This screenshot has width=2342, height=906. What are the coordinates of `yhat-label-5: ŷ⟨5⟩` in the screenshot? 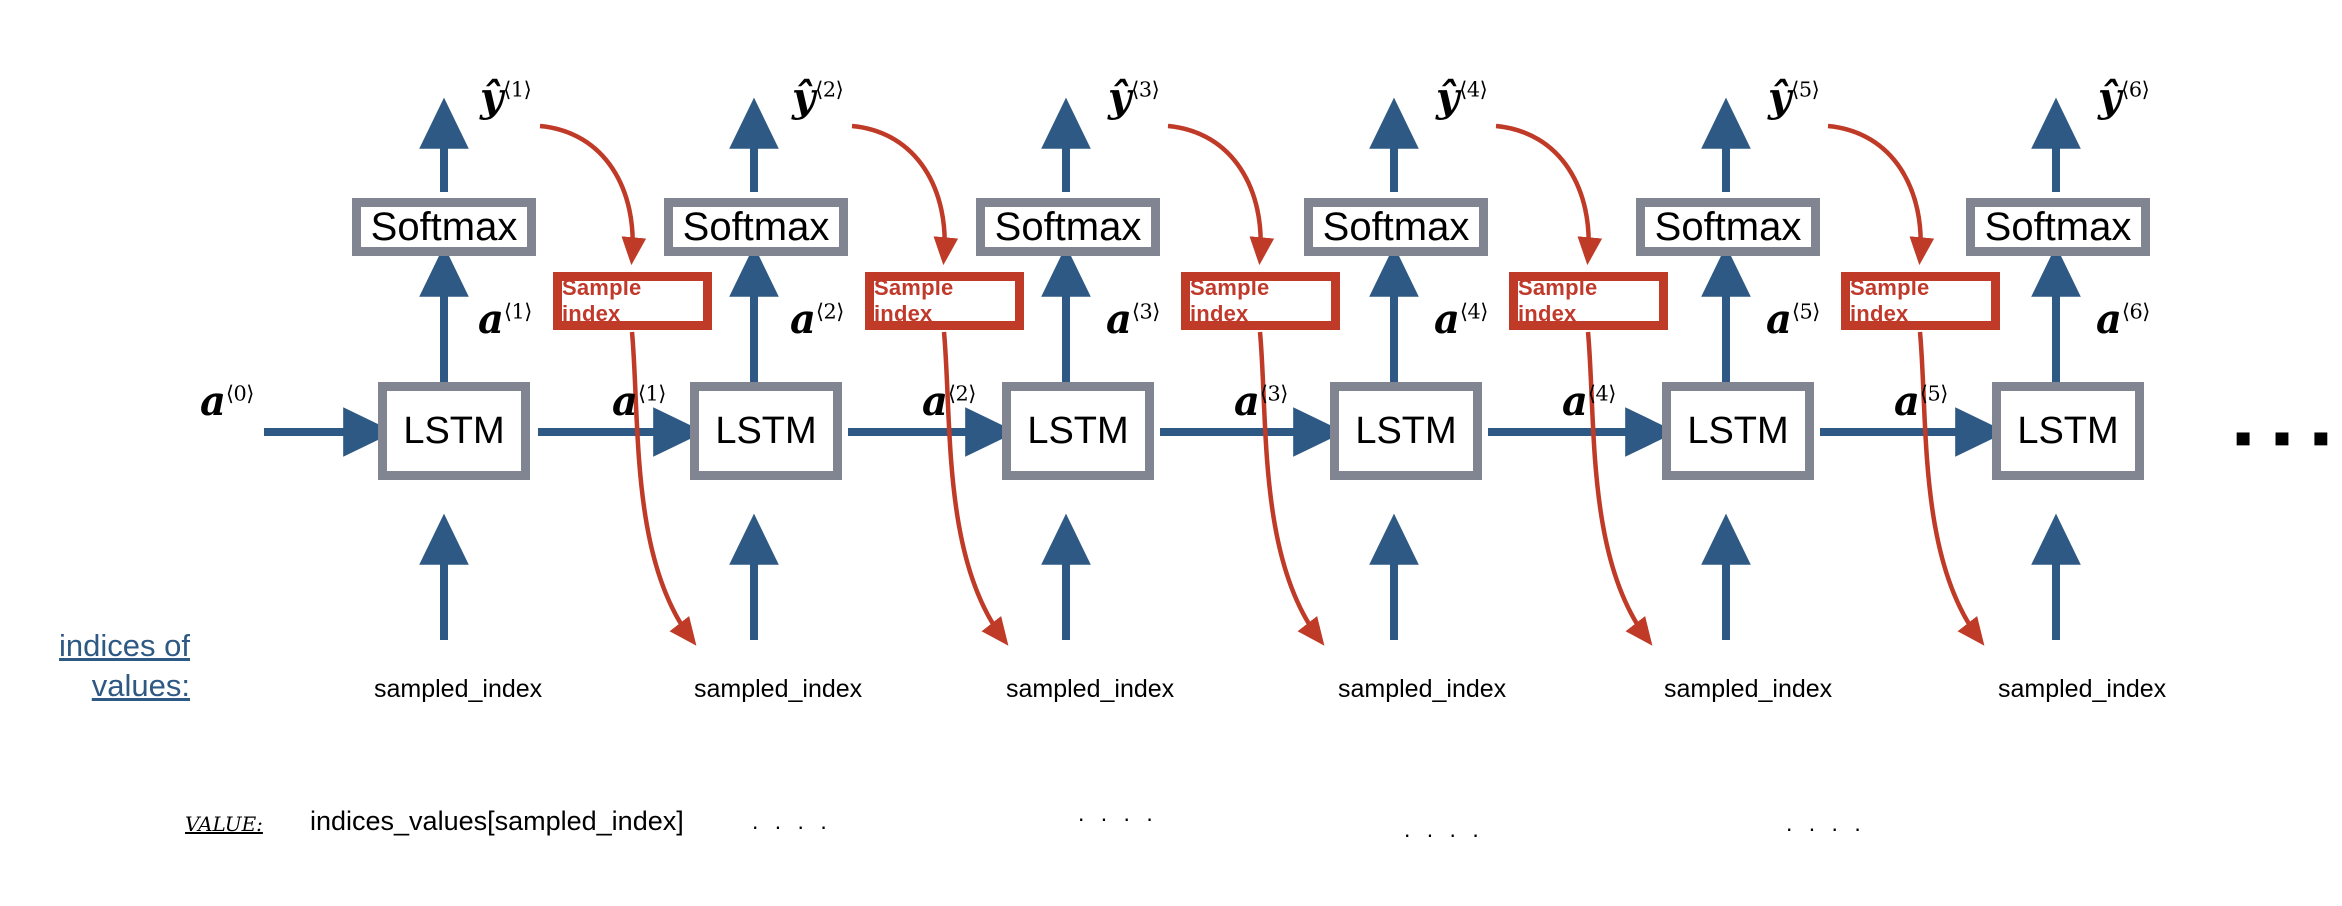 It's located at (1794, 97).